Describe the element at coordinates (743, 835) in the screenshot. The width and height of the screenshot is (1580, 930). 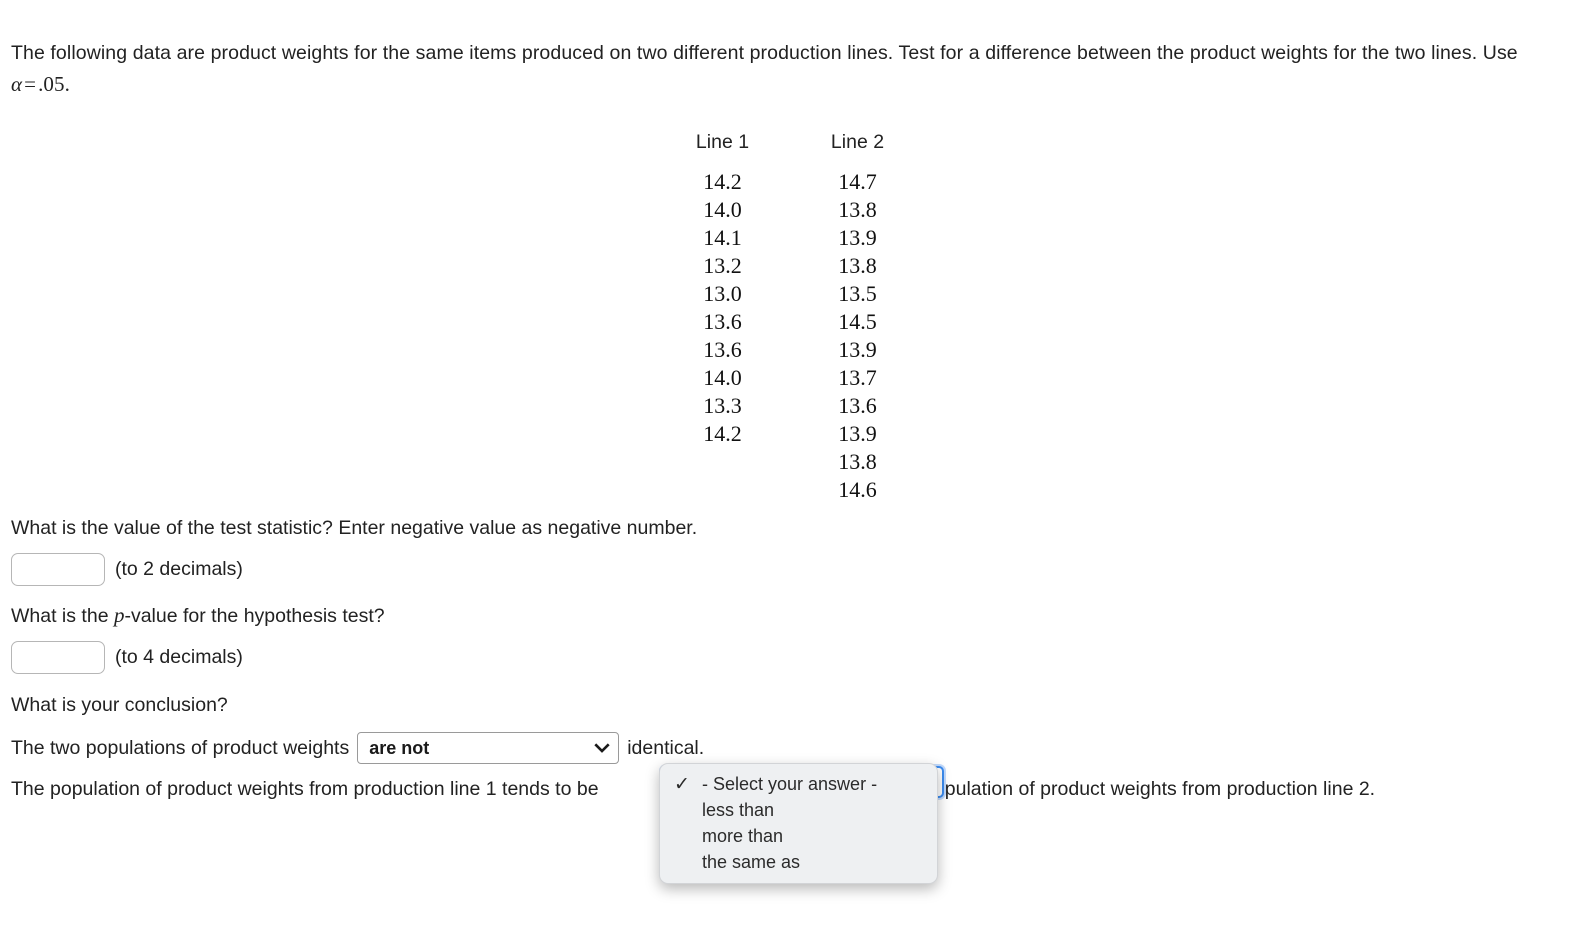
I see `popup-option-label: more than` at that location.